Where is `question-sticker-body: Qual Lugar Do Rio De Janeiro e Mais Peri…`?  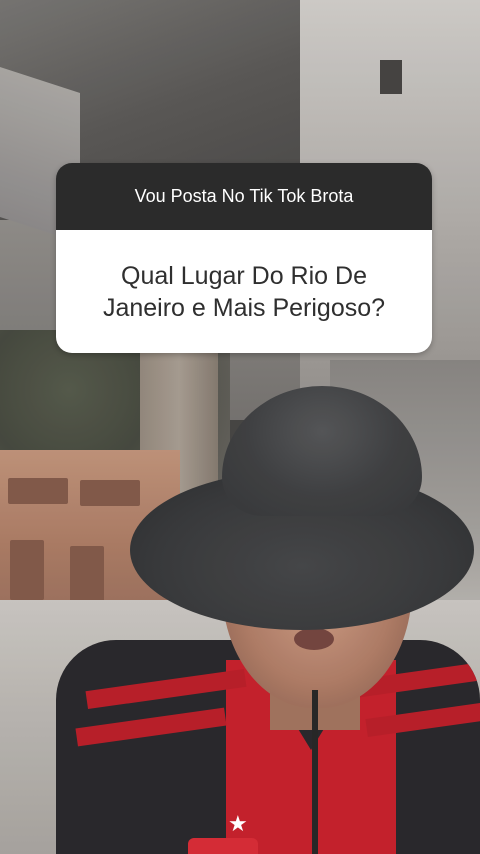
question-sticker-body: Qual Lugar Do Rio De Janeiro e Mais Peri… is located at coordinates (244, 291).